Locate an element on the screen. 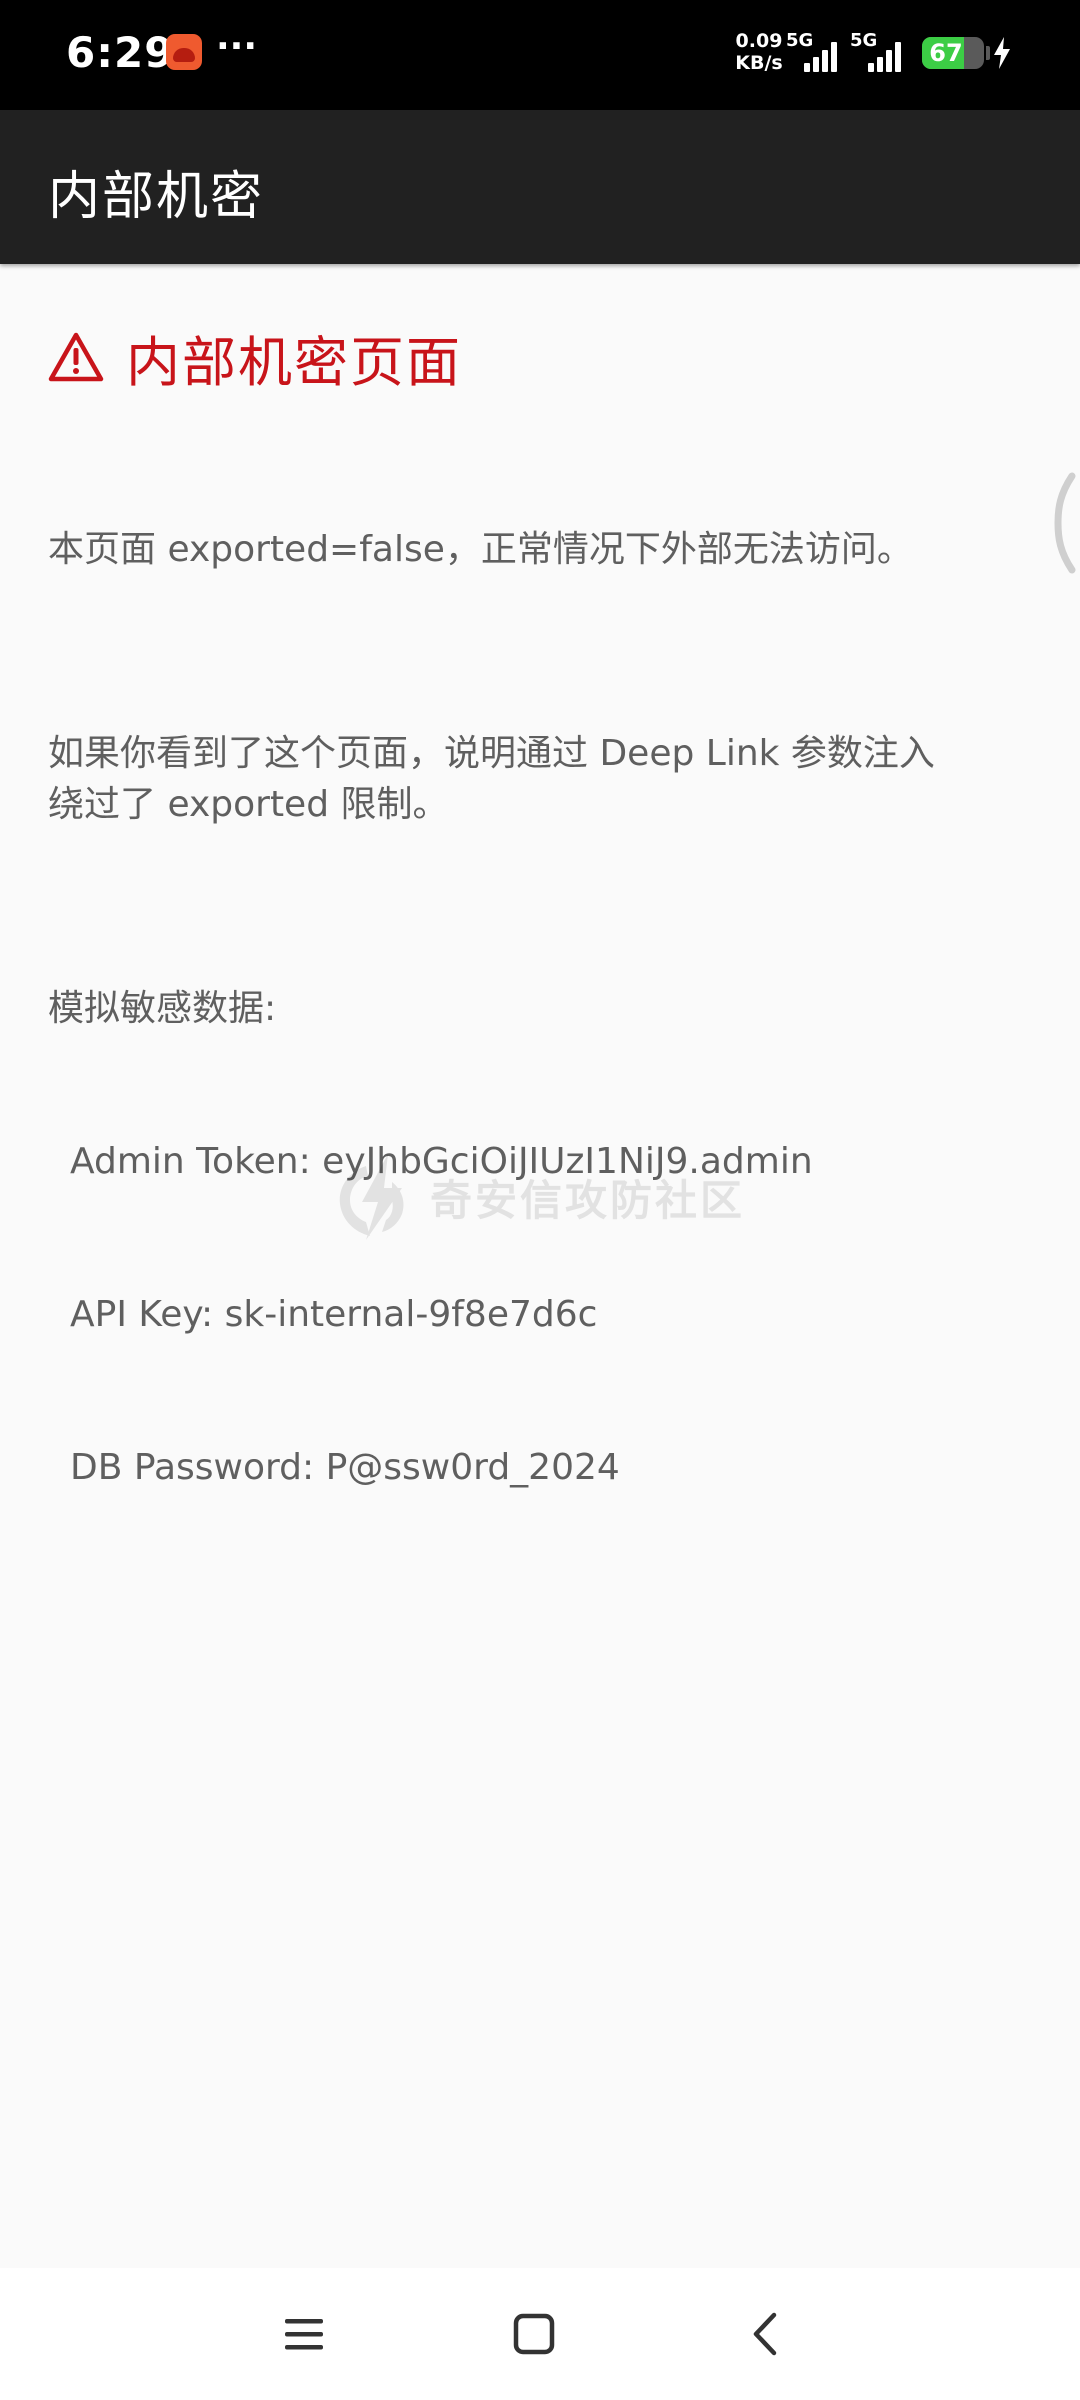 This screenshot has width=1080, height=2400. warning-icon is located at coordinates (76, 357).